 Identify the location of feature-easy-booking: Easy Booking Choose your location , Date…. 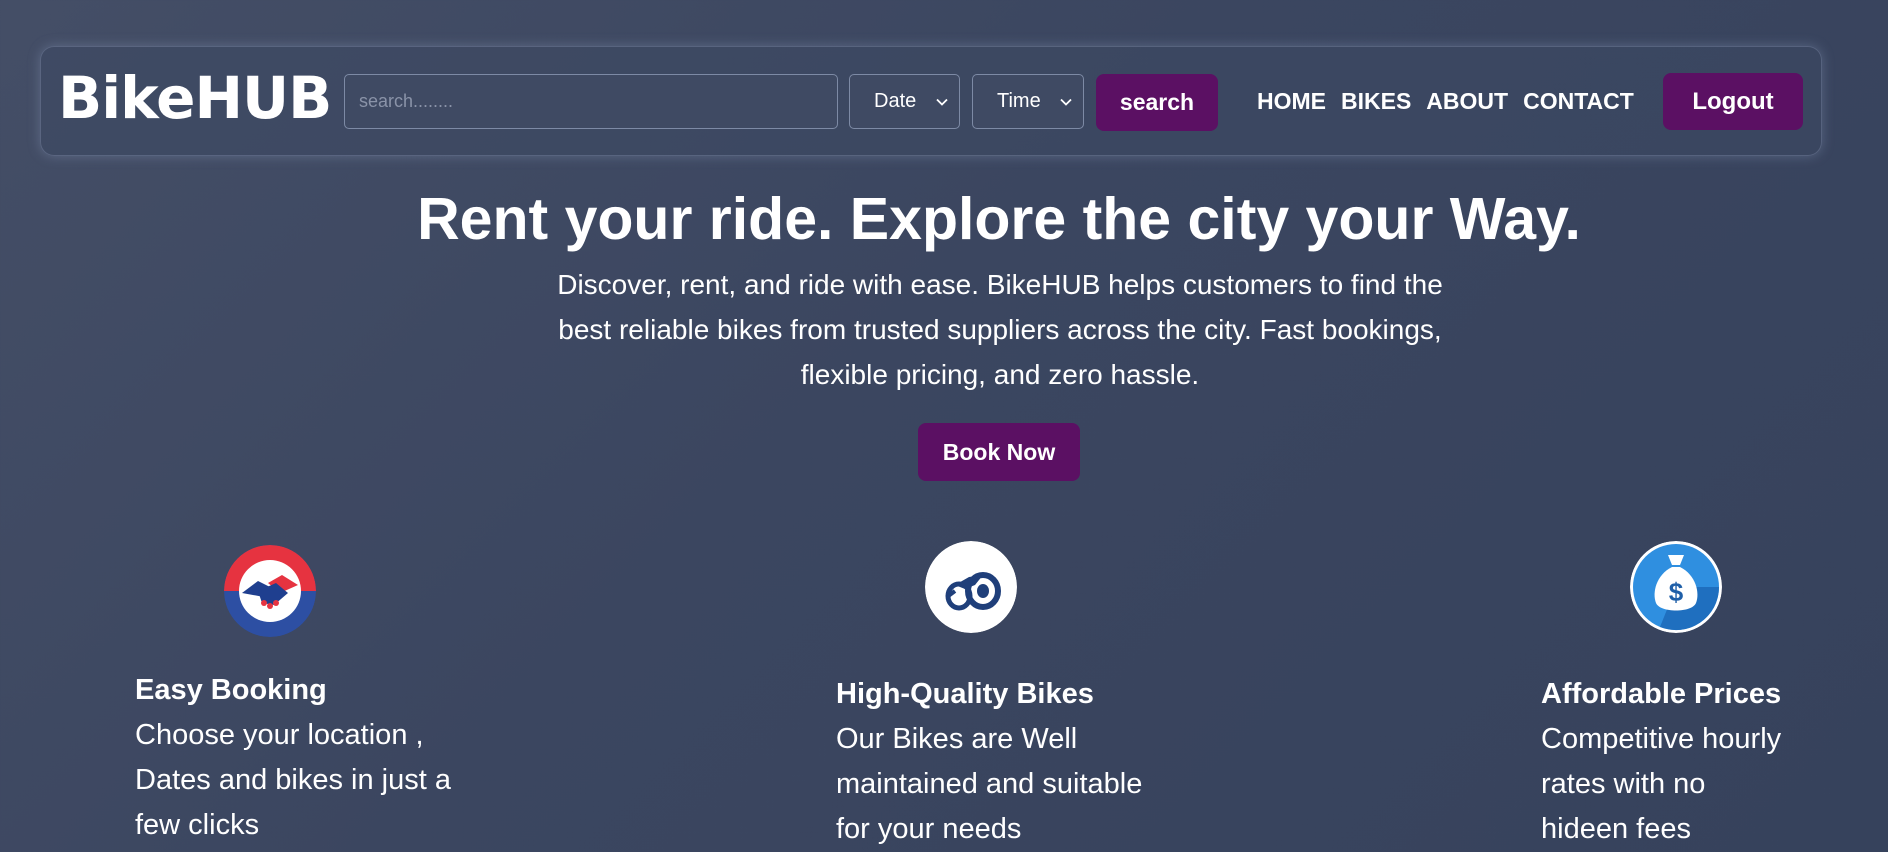
(293, 758).